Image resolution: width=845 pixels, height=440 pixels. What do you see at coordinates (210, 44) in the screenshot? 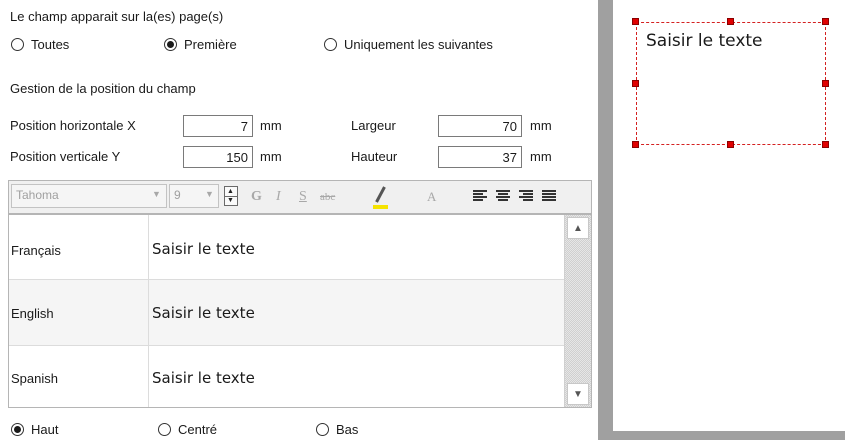
I see `radio-label: Première` at bounding box center [210, 44].